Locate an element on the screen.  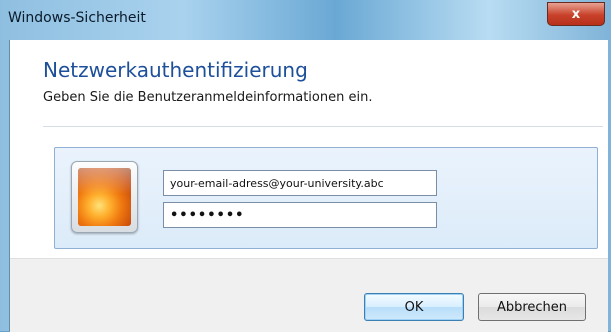
username-field is located at coordinates (300, 183).